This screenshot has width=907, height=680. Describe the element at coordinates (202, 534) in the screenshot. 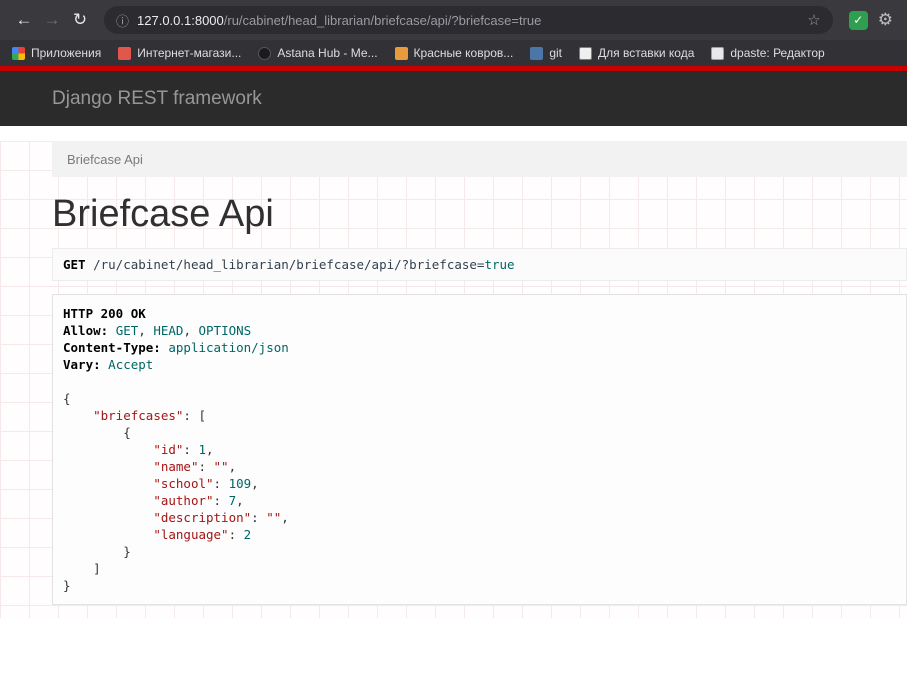

I see `code-line: "language": 2` at that location.